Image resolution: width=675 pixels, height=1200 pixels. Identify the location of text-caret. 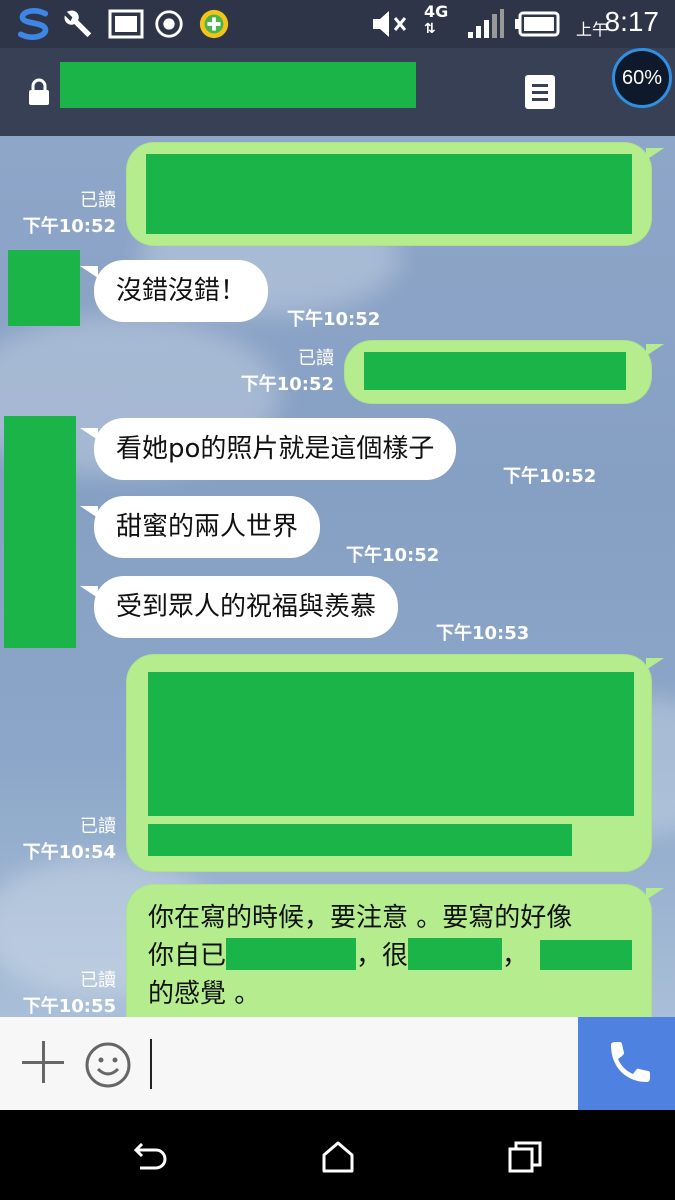
(151, 1064).